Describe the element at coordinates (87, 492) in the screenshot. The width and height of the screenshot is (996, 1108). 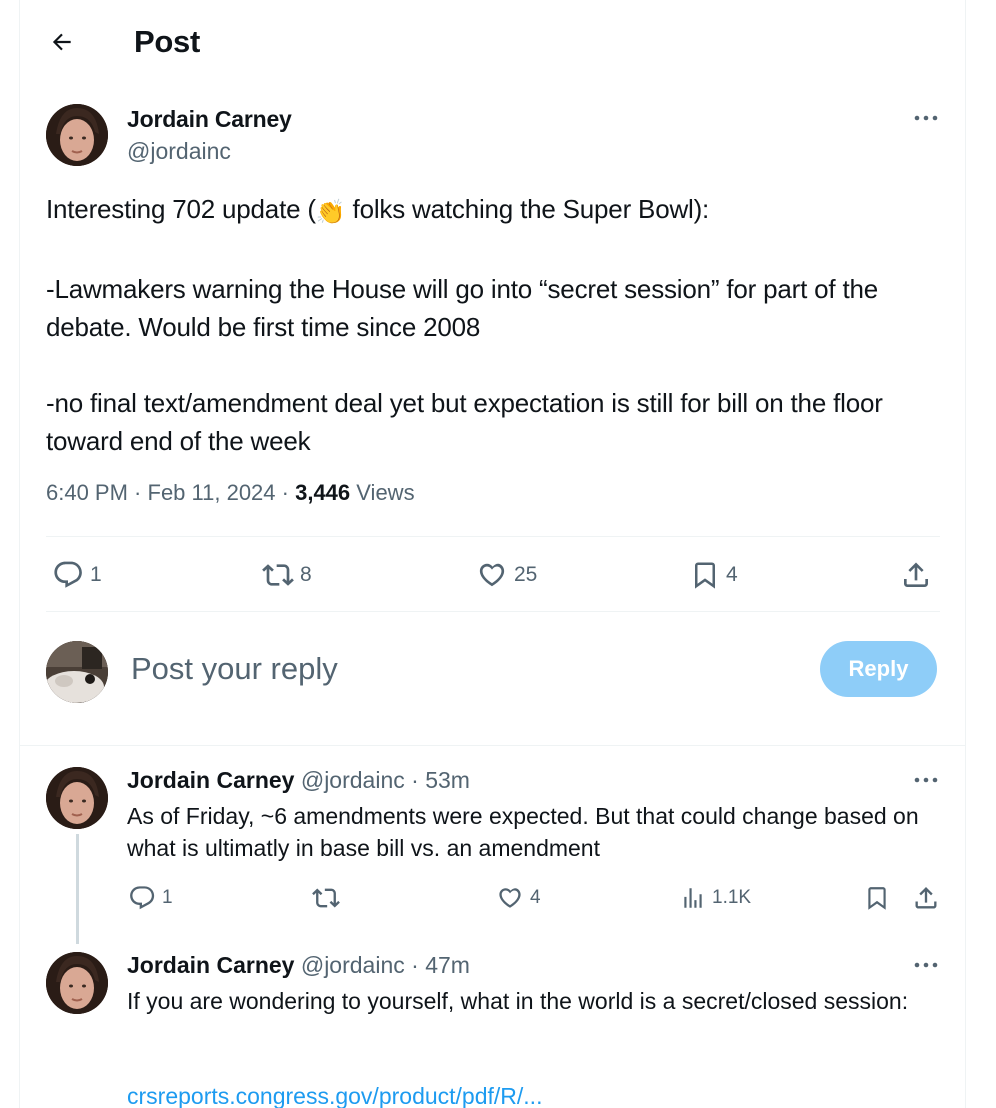
I see `post-time: 6:40 PM` at that location.